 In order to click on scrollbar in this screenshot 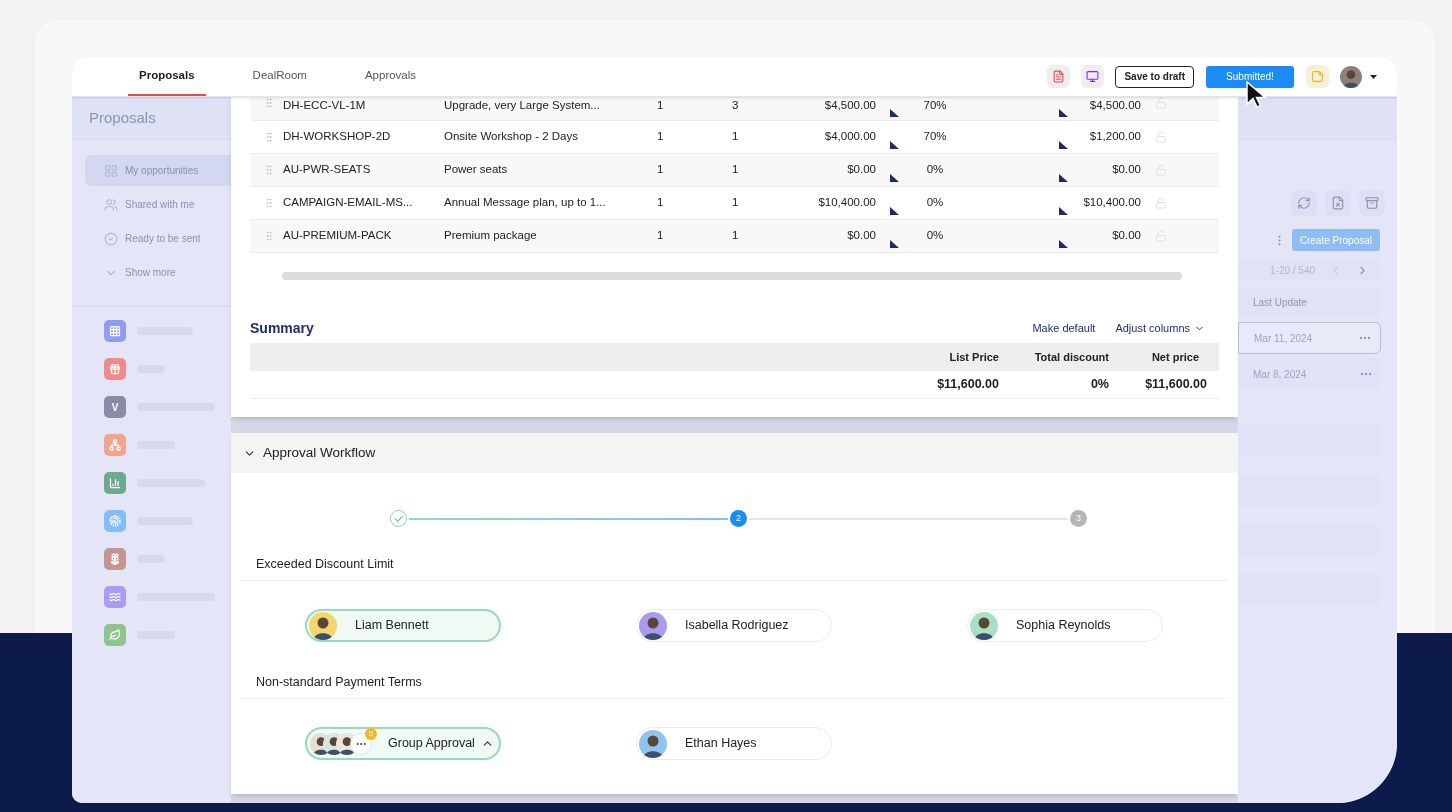, I will do `click(732, 276)`.